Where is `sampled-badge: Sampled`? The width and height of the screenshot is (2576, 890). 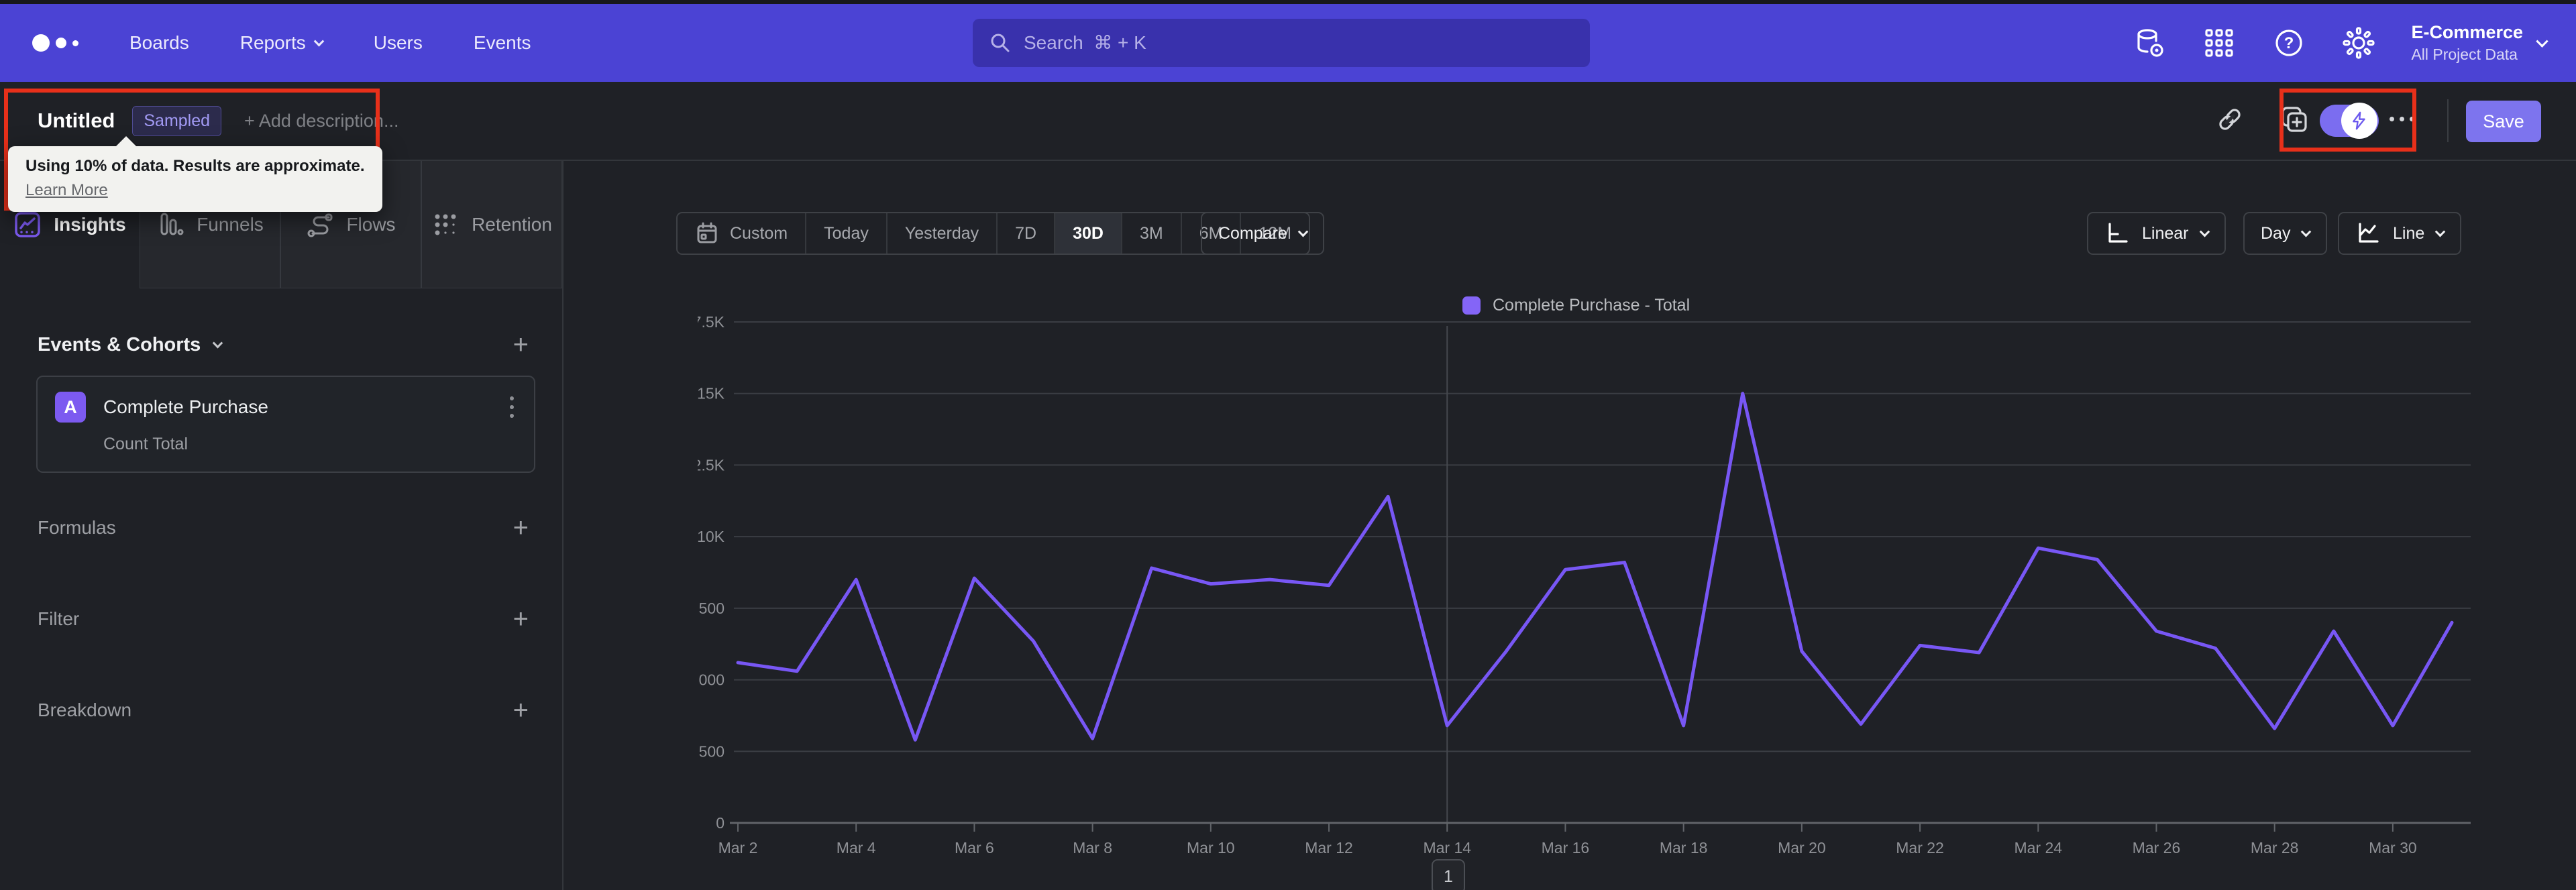
sampled-badge: Sampled is located at coordinates (177, 120).